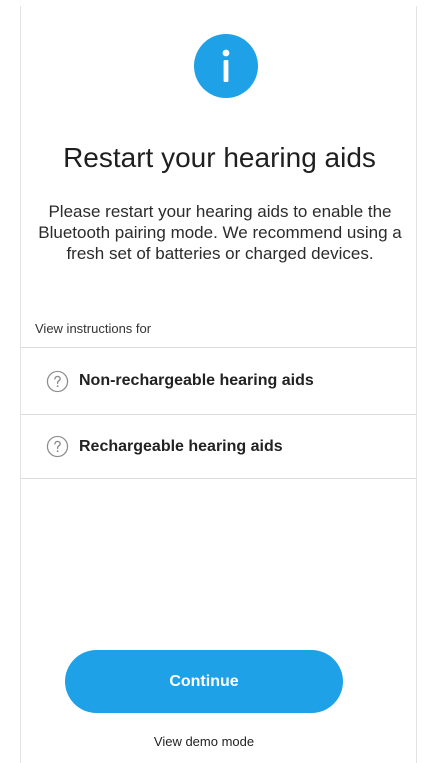 This screenshot has width=434, height=763. Describe the element at coordinates (181, 446) in the screenshot. I see `list-item-label: Rechargeable hearing aids` at that location.